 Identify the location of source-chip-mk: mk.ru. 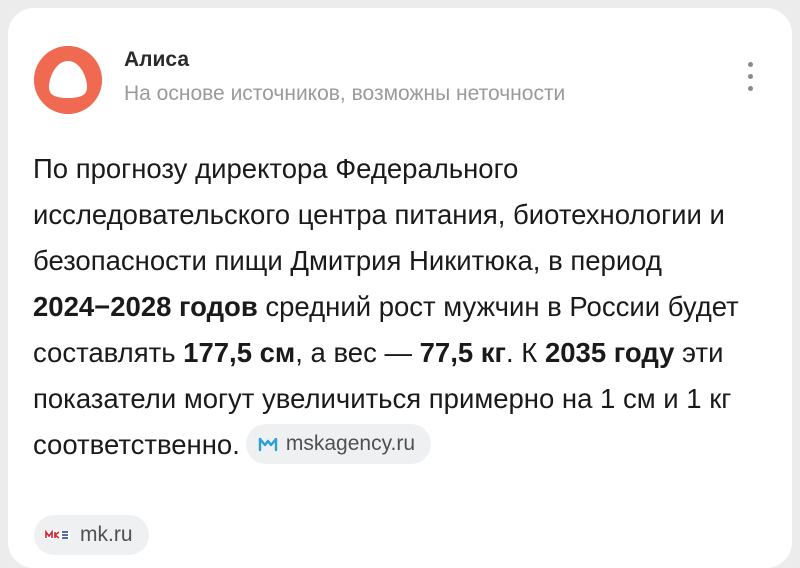
(91, 535).